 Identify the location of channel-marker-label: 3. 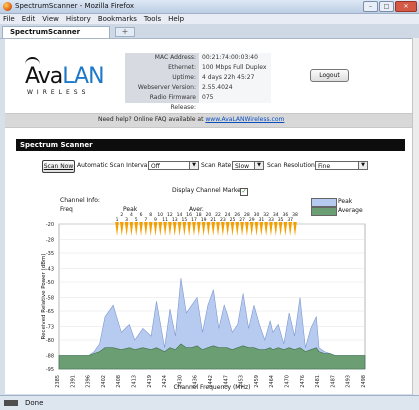
(126, 220).